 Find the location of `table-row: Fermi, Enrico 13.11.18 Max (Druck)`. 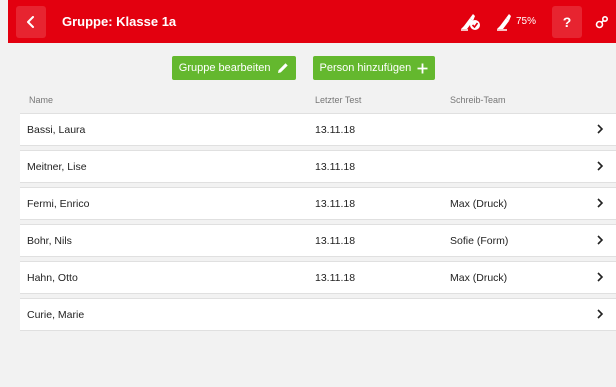

table-row: Fermi, Enrico 13.11.18 Max (Druck) is located at coordinates (318, 203).